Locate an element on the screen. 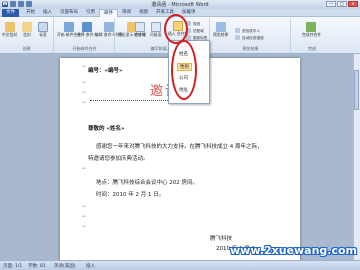 The width and height of the screenshot is (360, 270). tab-view: 视图 is located at coordinates (143, 13).